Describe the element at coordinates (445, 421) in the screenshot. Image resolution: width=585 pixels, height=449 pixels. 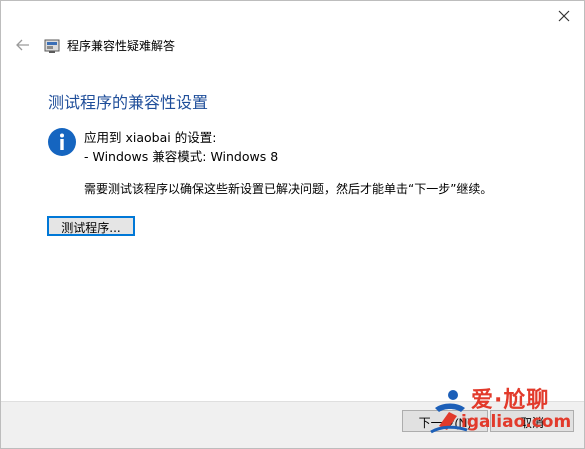
I see `next-button: 下一步(N)` at that location.